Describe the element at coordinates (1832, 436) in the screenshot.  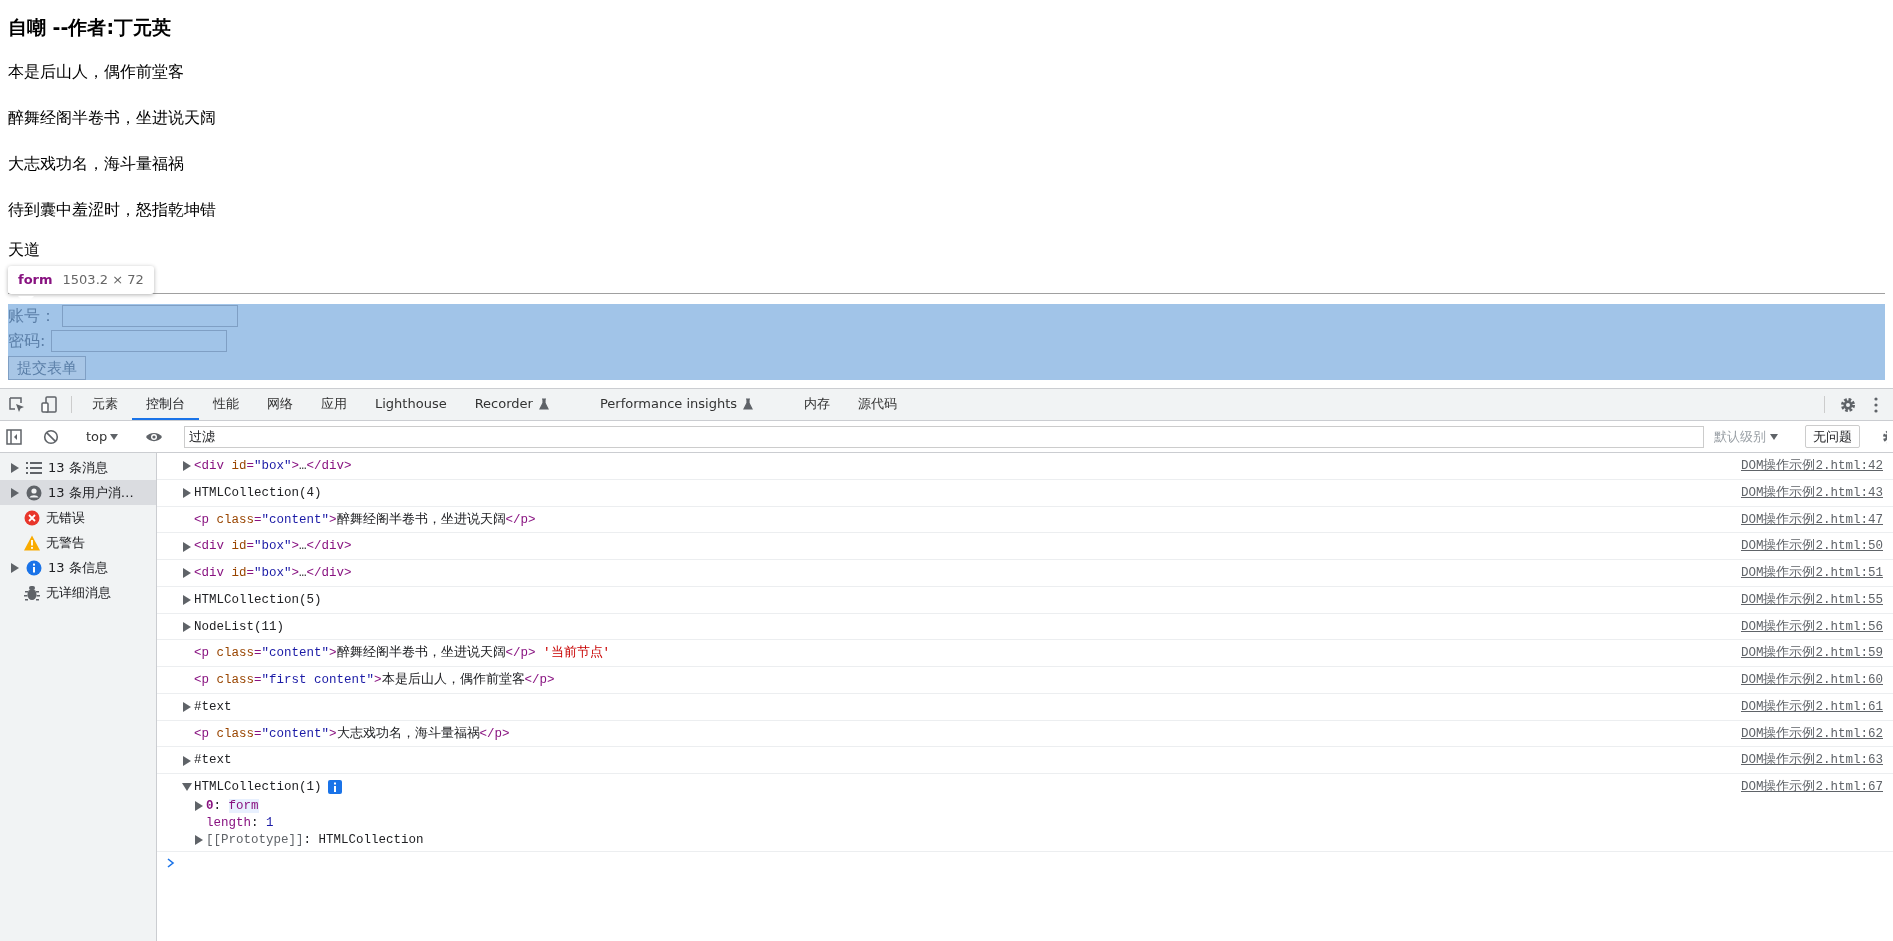
I see `issues-button: 无问题` at that location.